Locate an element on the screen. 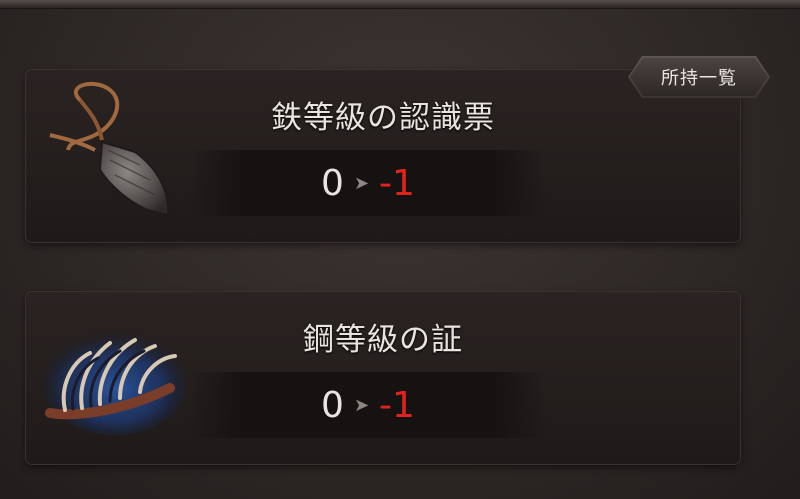 Image resolution: width=800 pixels, height=499 pixels. bone-claw-icon is located at coordinates (115, 383).